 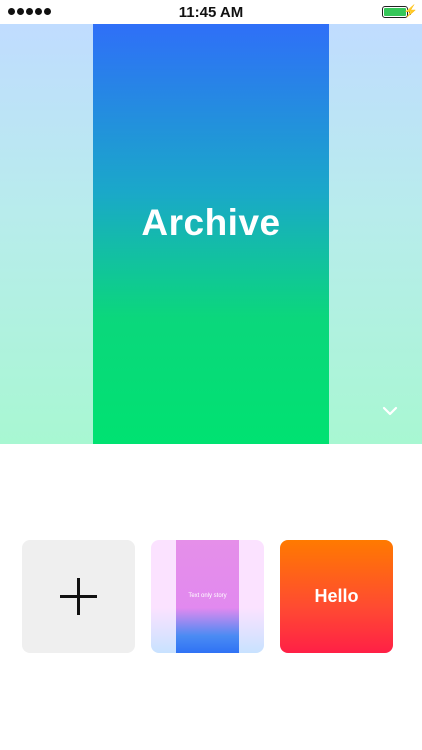 I want to click on story-card-hello: Hello, so click(x=336, y=596).